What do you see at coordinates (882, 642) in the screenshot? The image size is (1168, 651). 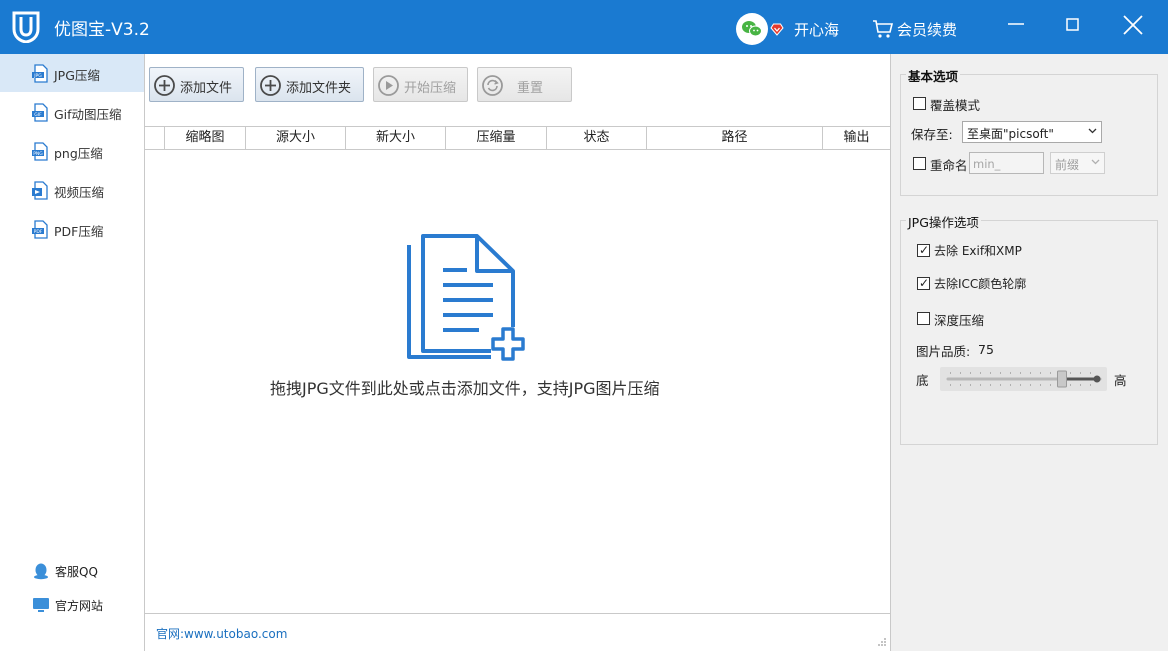 I see `resize-grip-icon` at bounding box center [882, 642].